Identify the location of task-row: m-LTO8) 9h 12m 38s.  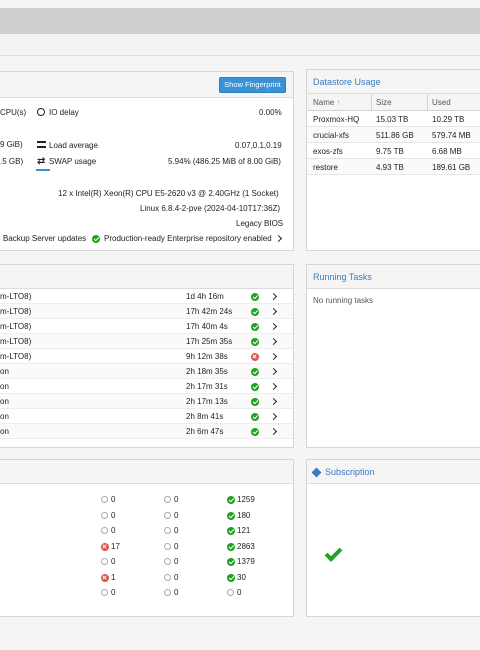
(146, 356).